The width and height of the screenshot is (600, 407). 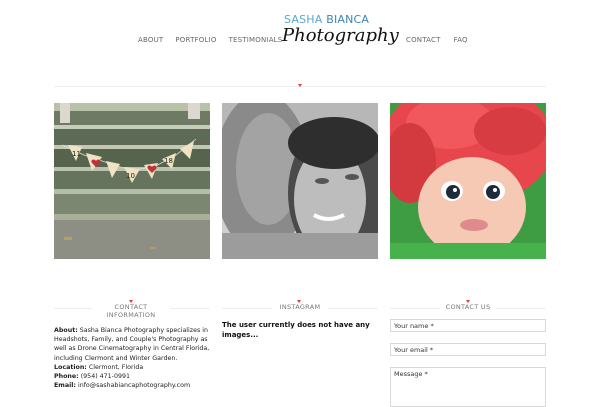 I want to click on email-field: Your email *, so click(x=468, y=349).